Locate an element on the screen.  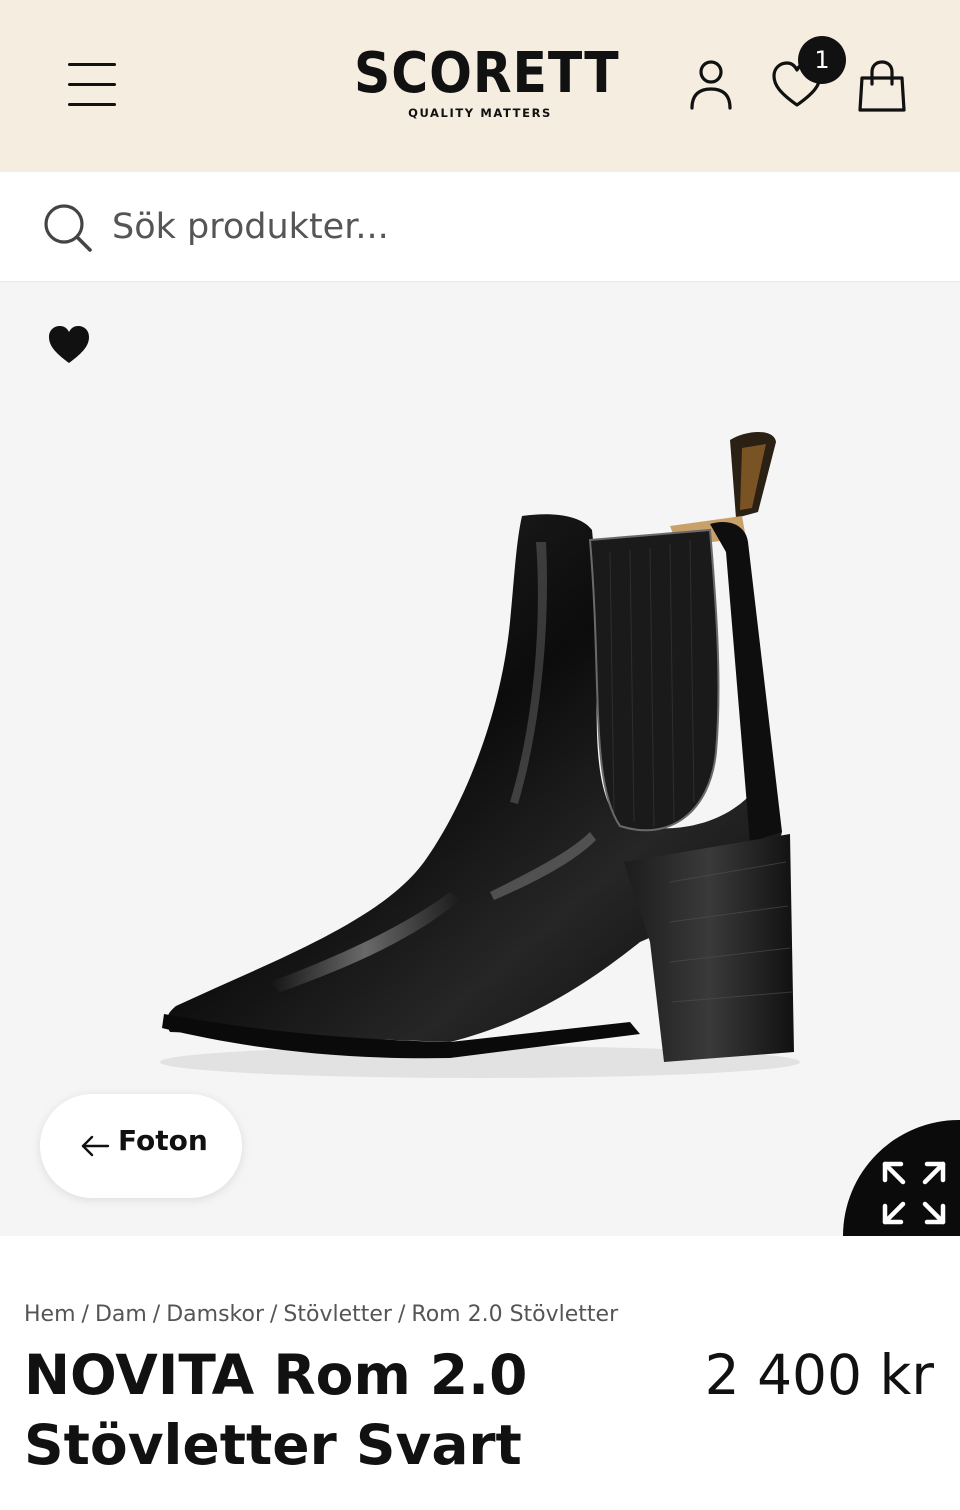
breadcrumb-item-dam: Dam is located at coordinates (121, 1314).